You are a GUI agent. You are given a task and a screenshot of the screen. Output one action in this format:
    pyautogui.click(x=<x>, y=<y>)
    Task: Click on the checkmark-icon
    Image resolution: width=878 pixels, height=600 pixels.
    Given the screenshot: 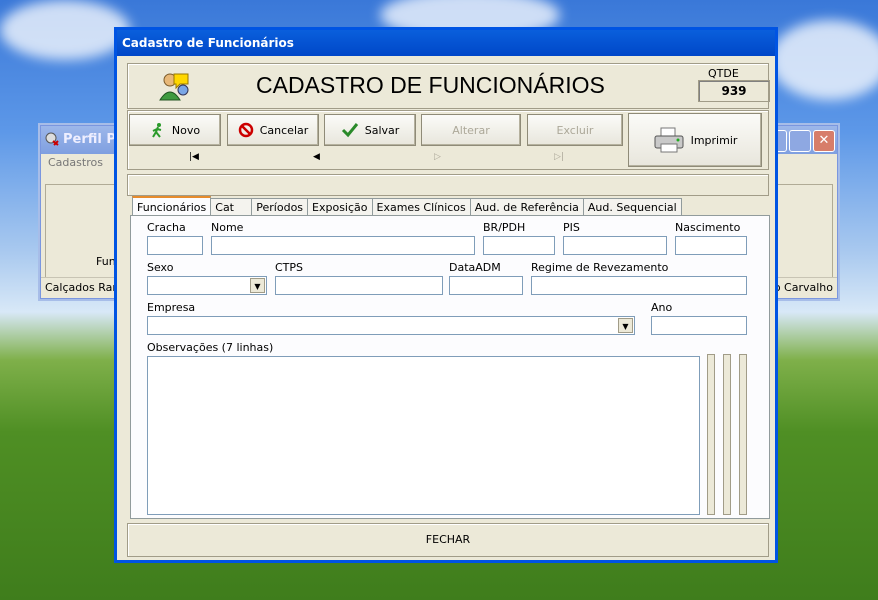 What is the action you would take?
    pyautogui.click(x=349, y=130)
    